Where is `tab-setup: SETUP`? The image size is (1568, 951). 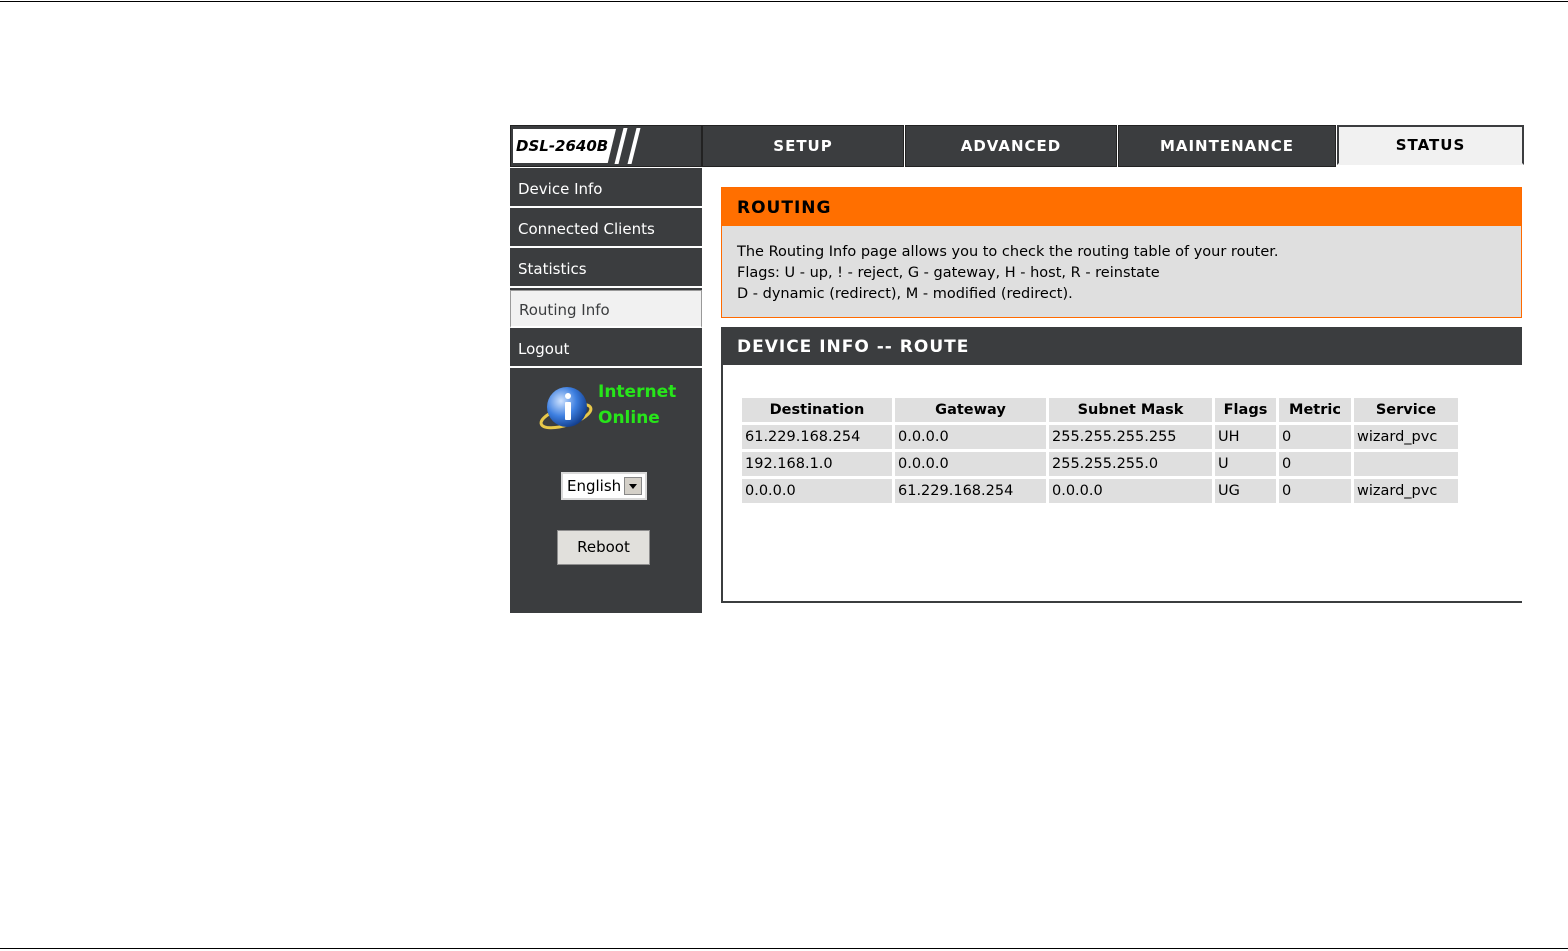 tab-setup: SETUP is located at coordinates (803, 146).